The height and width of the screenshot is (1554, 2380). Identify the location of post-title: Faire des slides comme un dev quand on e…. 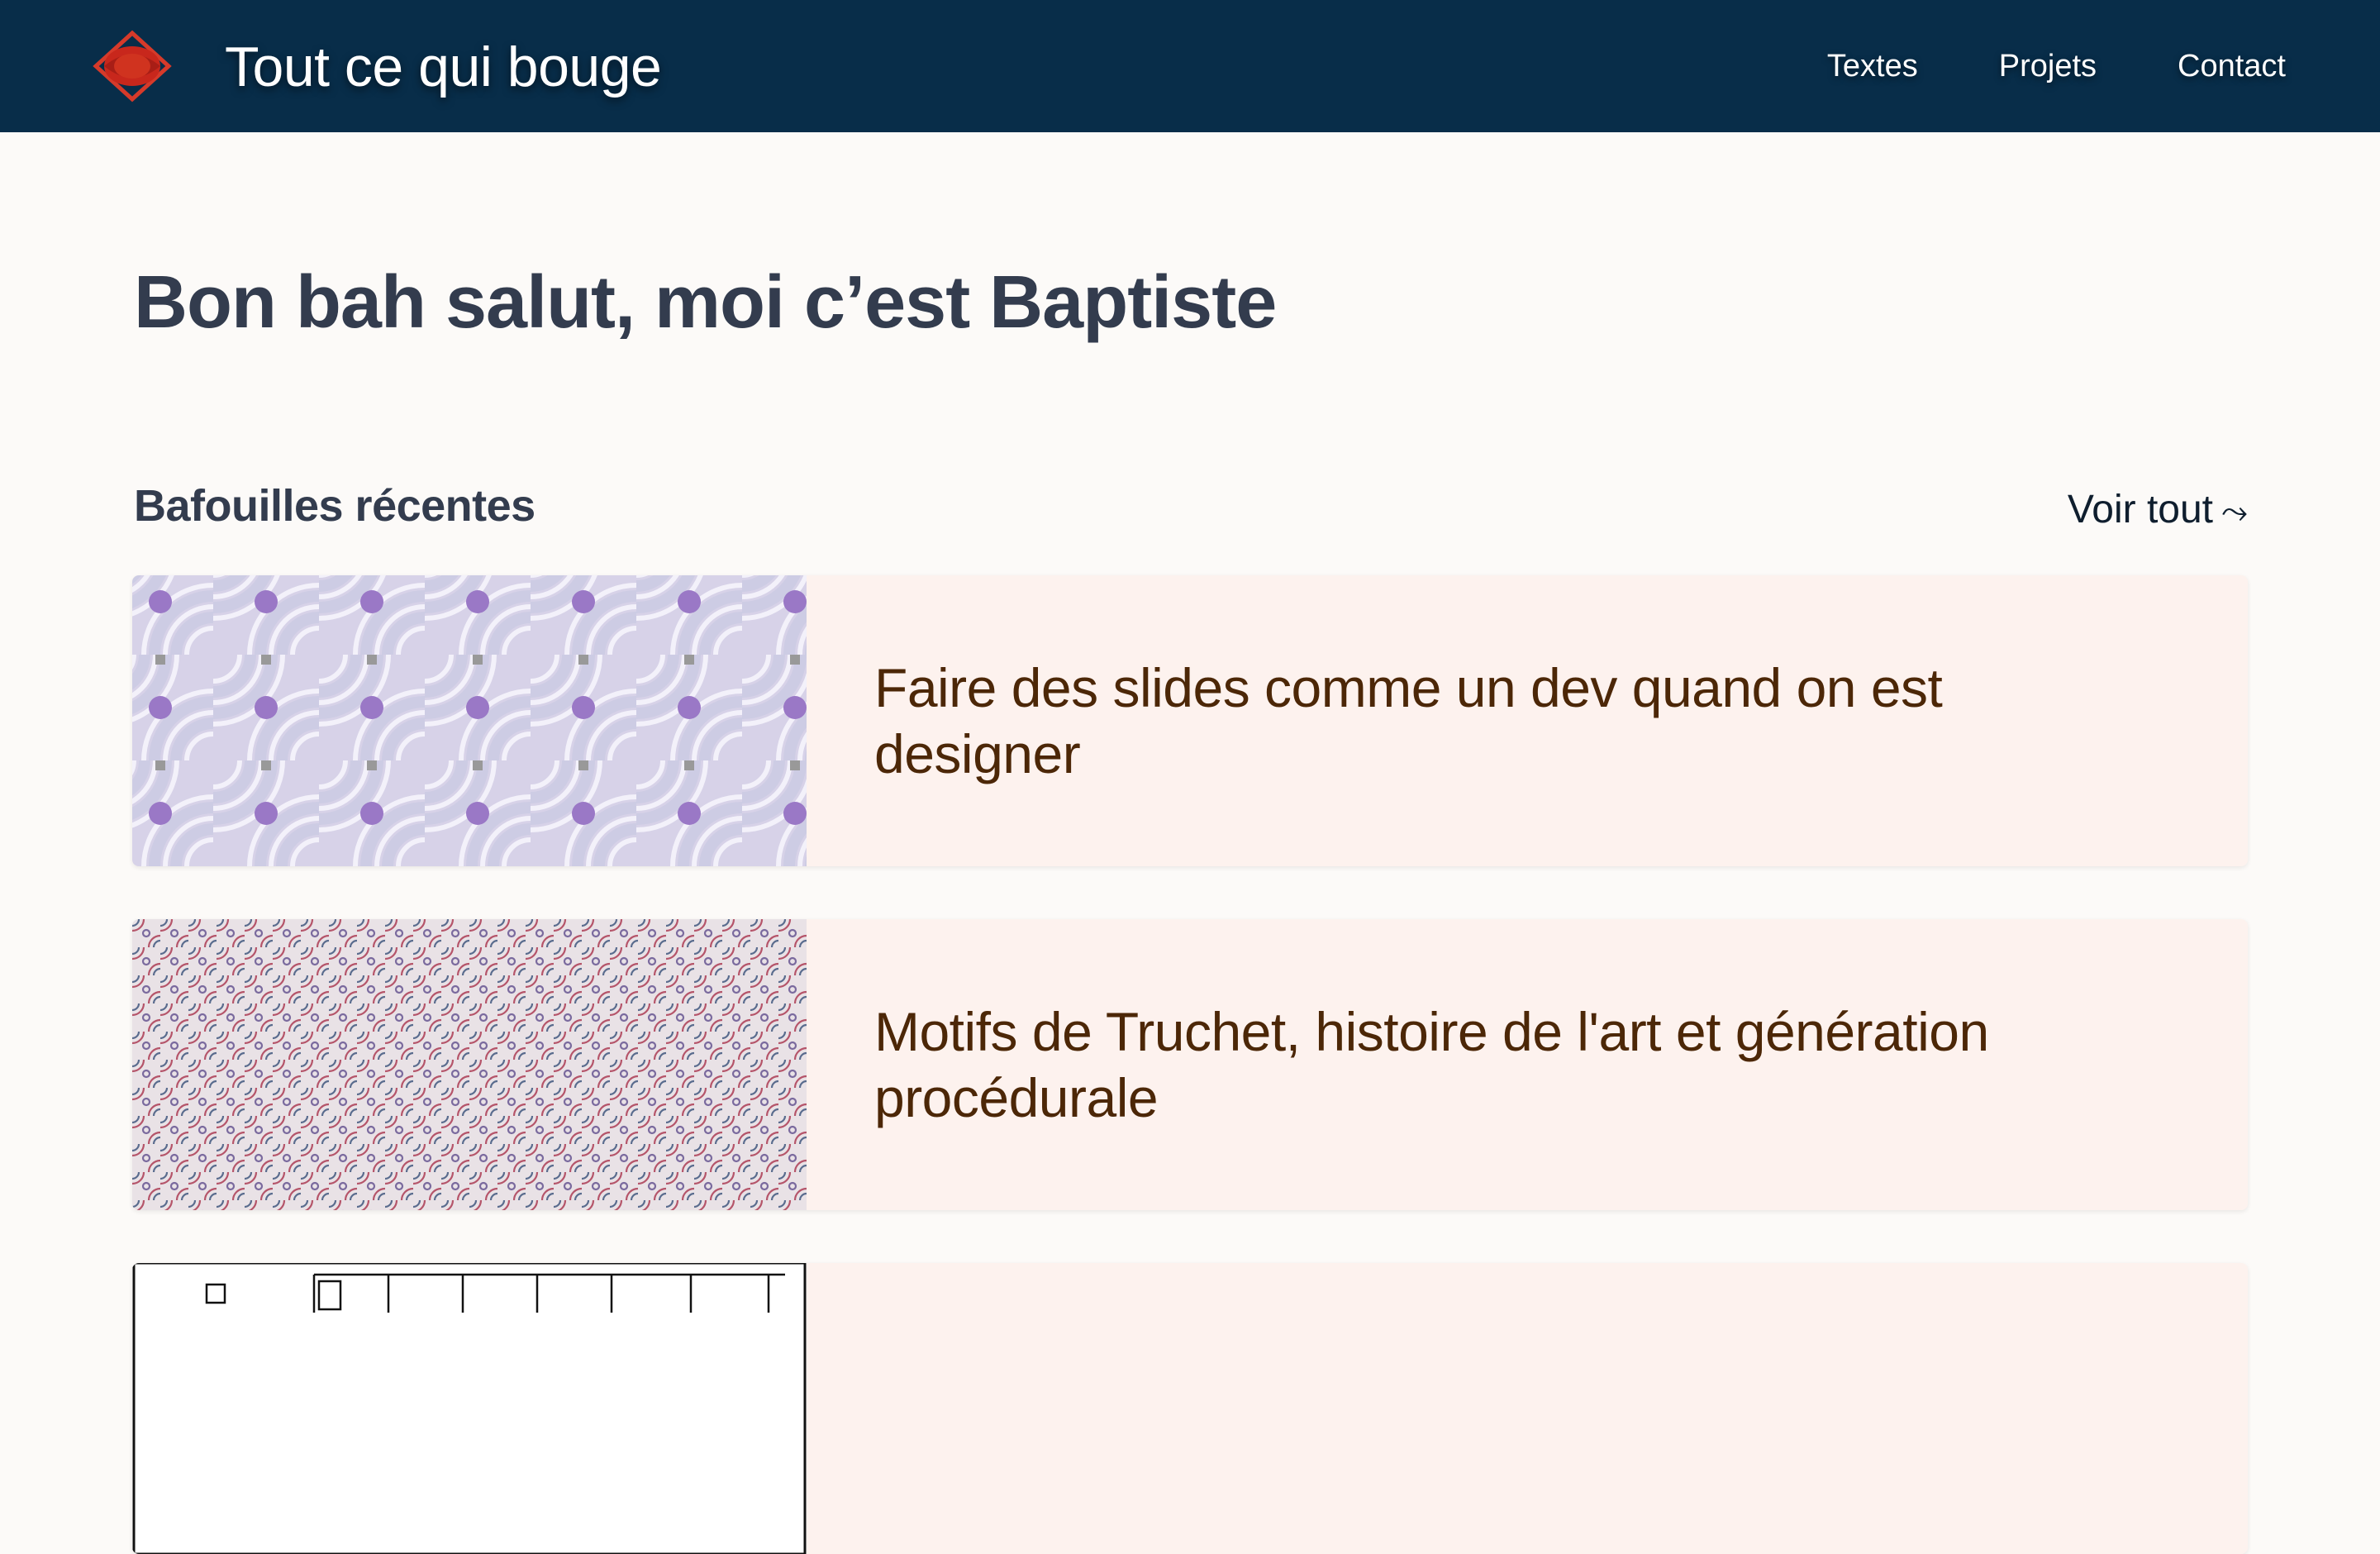
(1408, 720).